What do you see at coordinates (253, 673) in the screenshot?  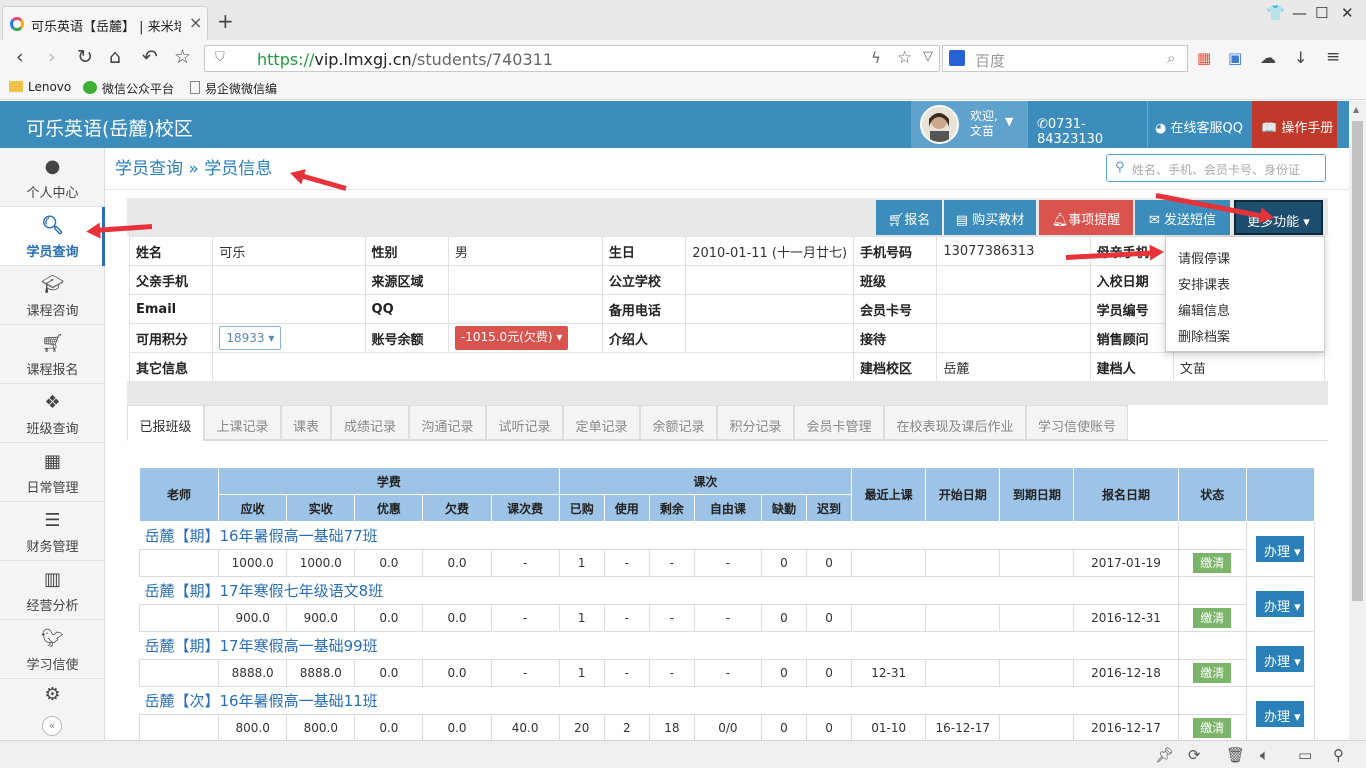 I see `table-cell: 8888.0` at bounding box center [253, 673].